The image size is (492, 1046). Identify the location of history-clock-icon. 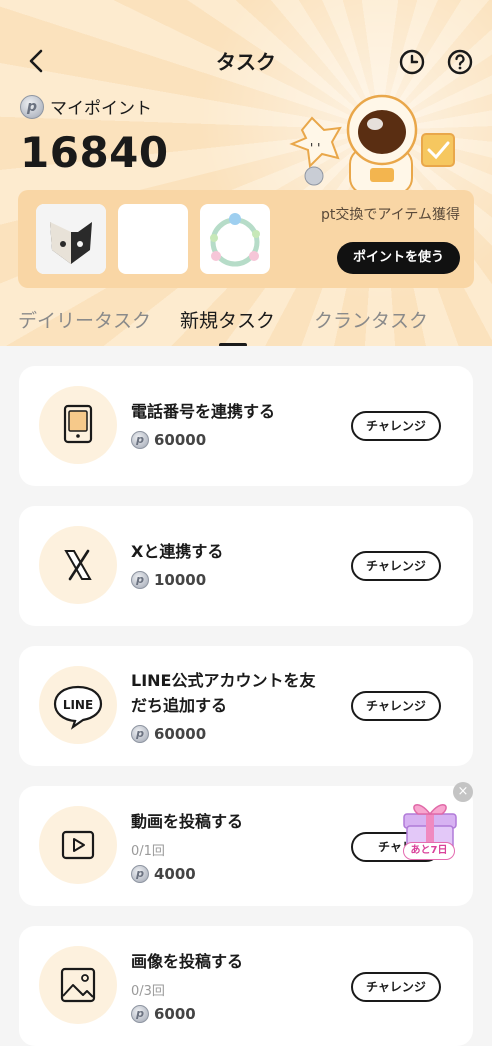
(412, 62).